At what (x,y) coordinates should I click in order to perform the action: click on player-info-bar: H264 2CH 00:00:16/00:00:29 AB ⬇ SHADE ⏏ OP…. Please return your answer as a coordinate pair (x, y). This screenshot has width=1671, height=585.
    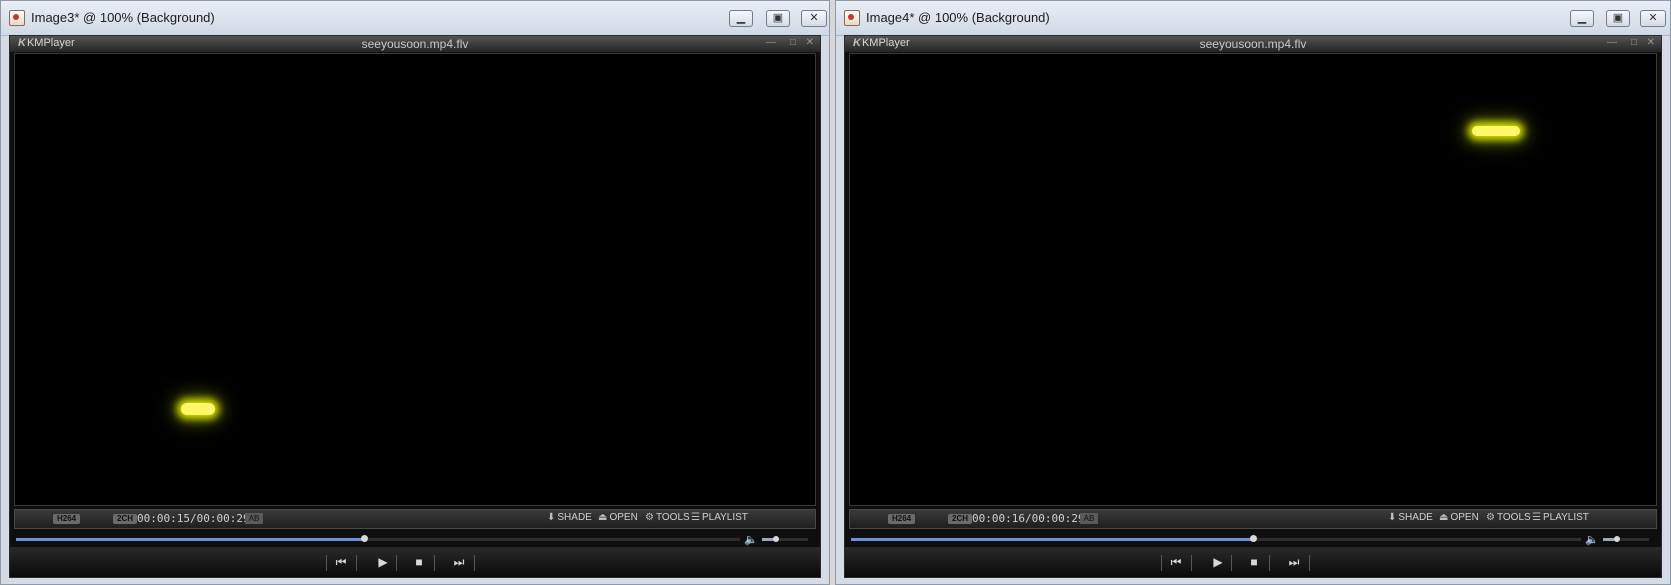
    Looking at the image, I should click on (1253, 519).